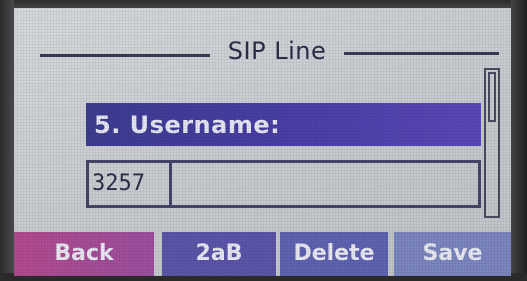  Describe the element at coordinates (170, 184) in the screenshot. I see `text-cursor` at that location.